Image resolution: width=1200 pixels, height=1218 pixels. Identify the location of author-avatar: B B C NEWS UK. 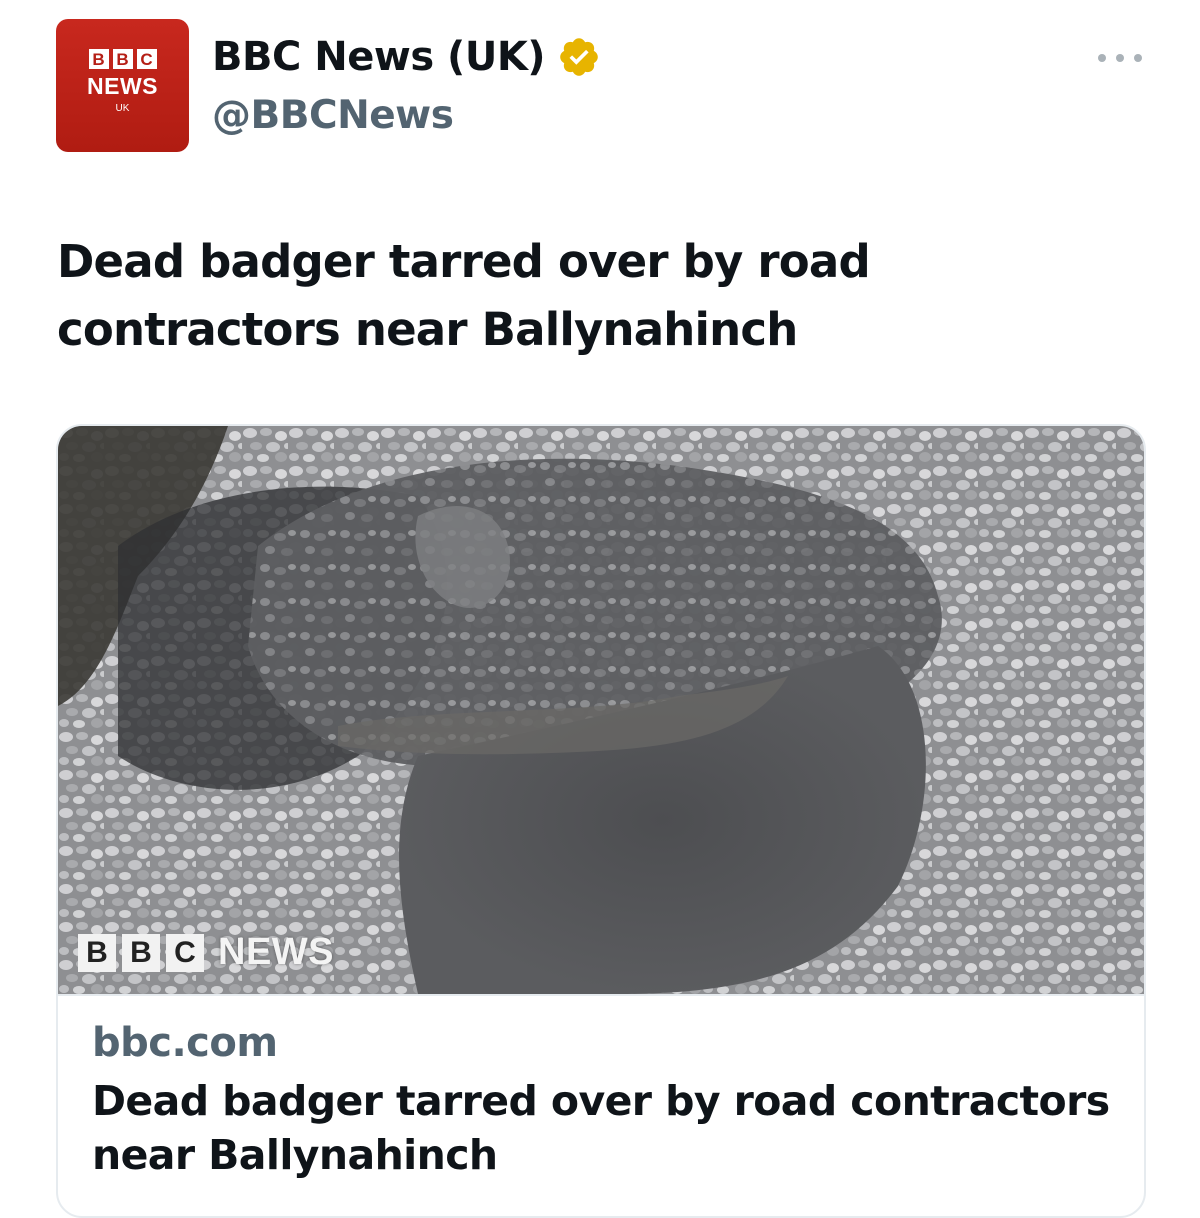
(122, 85).